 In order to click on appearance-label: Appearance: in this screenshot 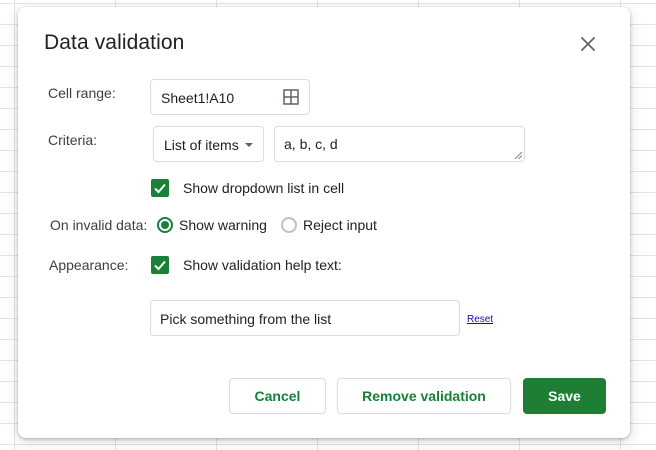, I will do `click(89, 265)`.